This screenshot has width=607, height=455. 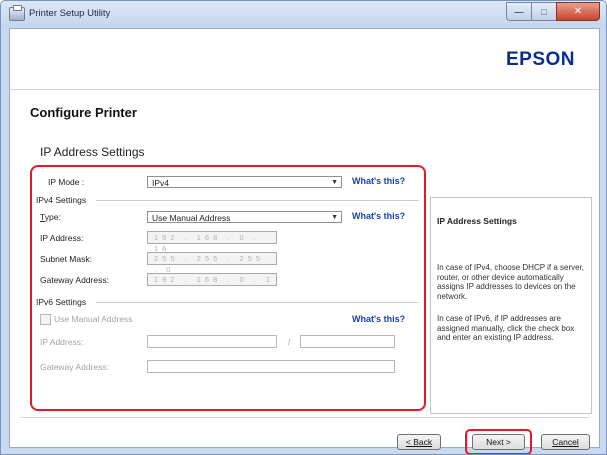 I want to click on printer-icon, so click(x=17, y=13).